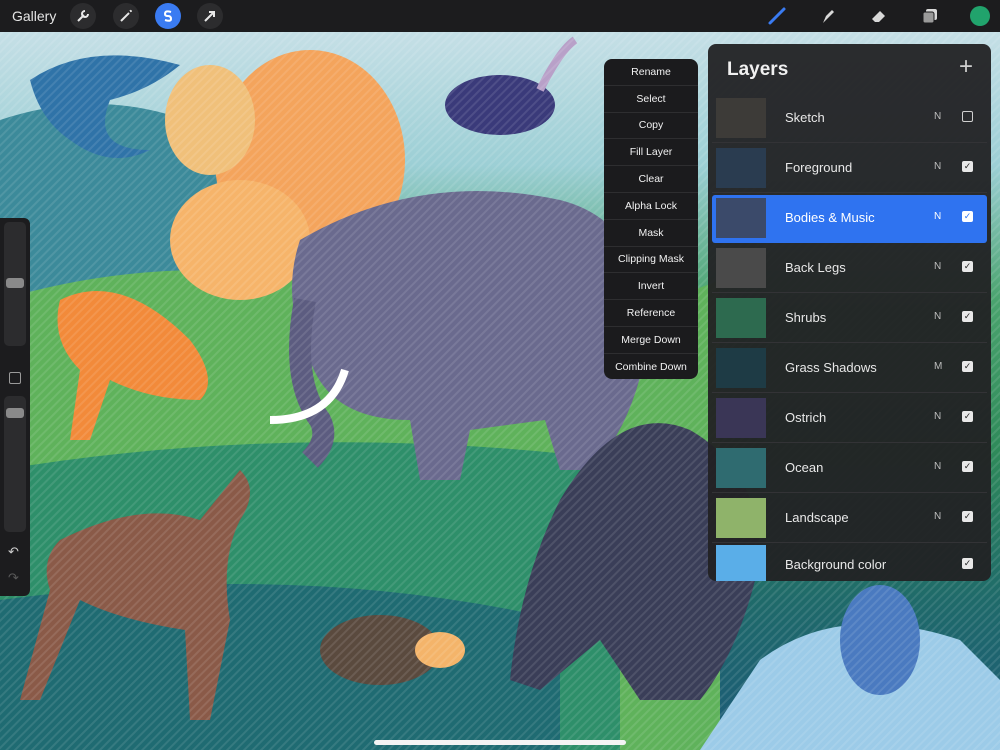 The width and height of the screenshot is (1000, 750). I want to click on menu-item-select: Select, so click(651, 99).